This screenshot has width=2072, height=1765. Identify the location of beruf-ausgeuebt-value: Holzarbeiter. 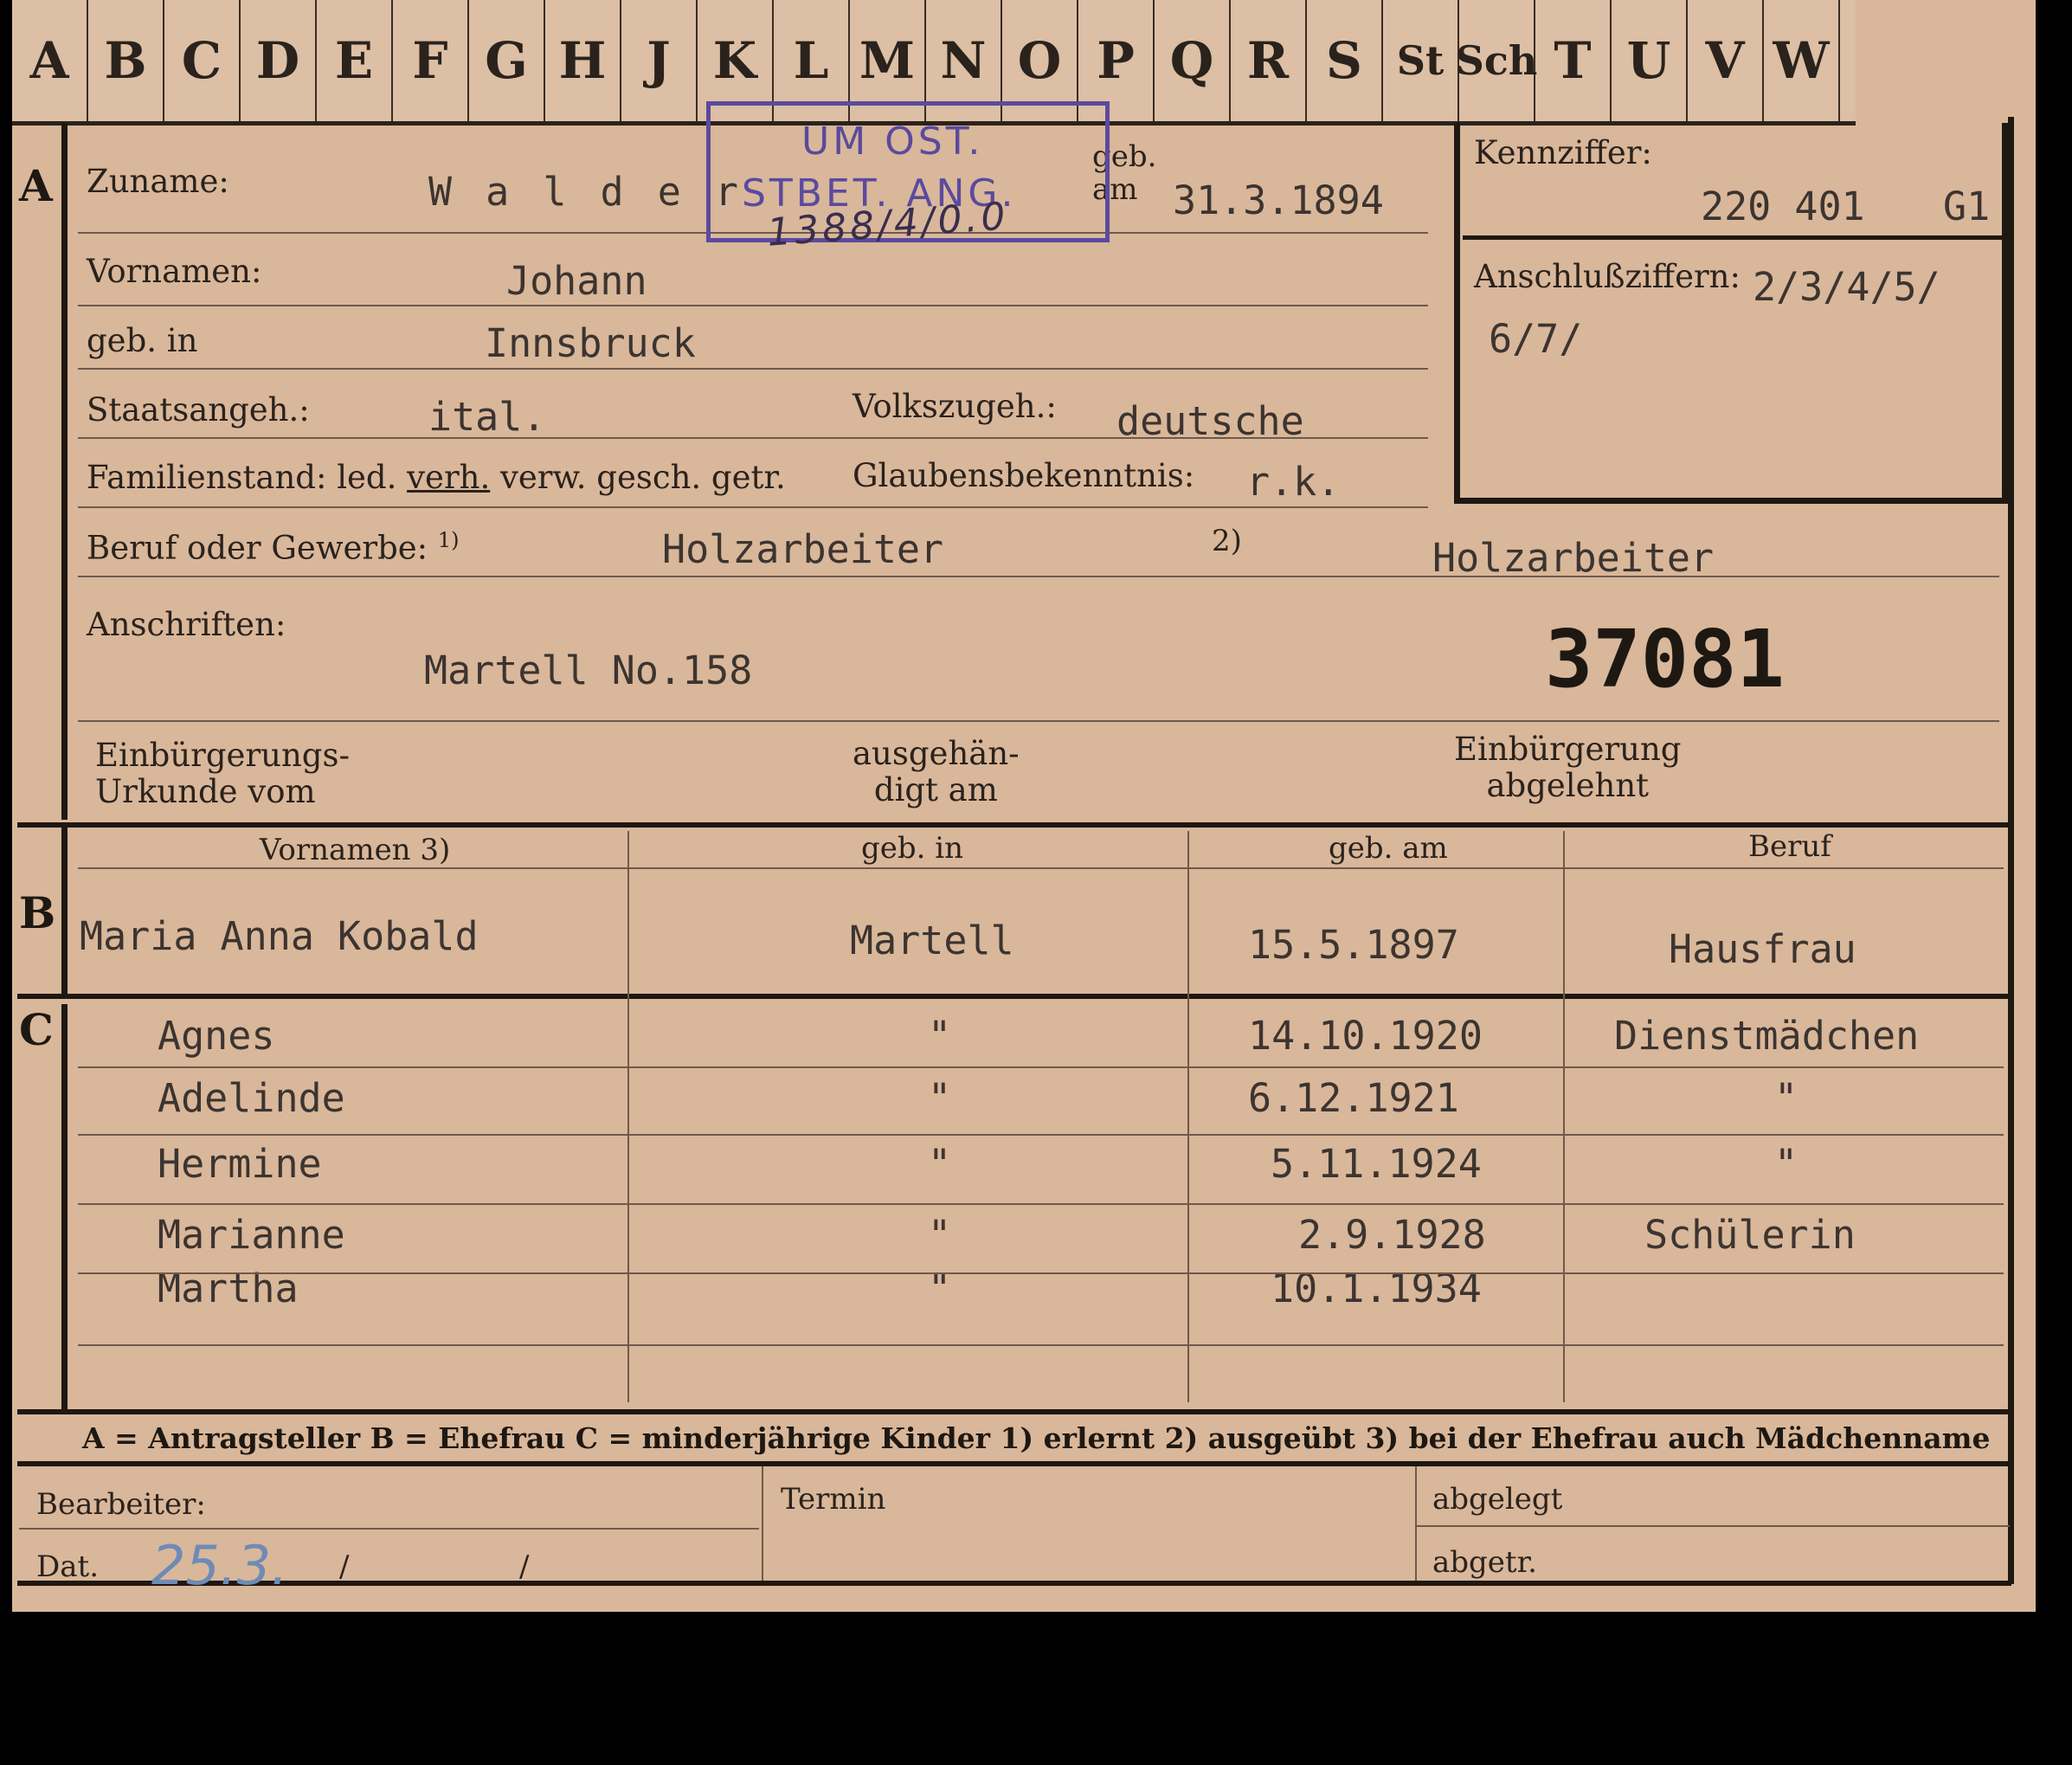
(1573, 558).